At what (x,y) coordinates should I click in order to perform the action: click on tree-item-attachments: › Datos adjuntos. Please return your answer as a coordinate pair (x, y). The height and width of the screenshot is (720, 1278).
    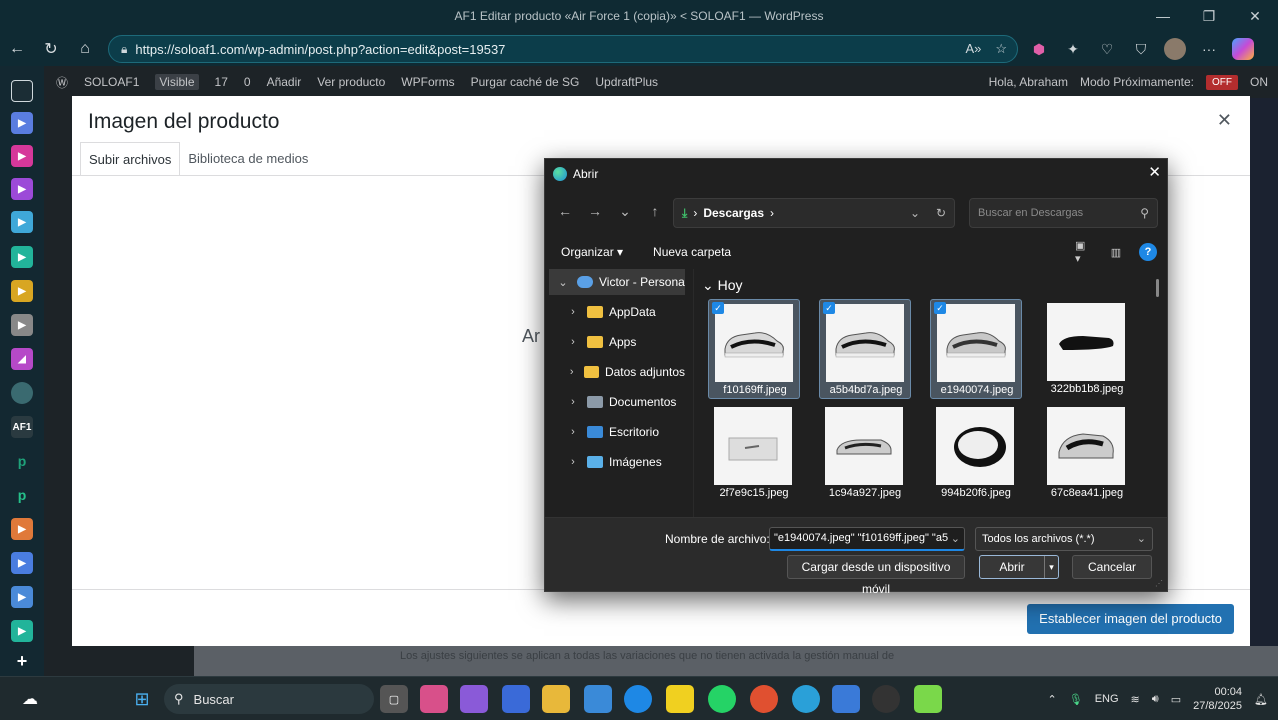
    Looking at the image, I should click on (617, 372).